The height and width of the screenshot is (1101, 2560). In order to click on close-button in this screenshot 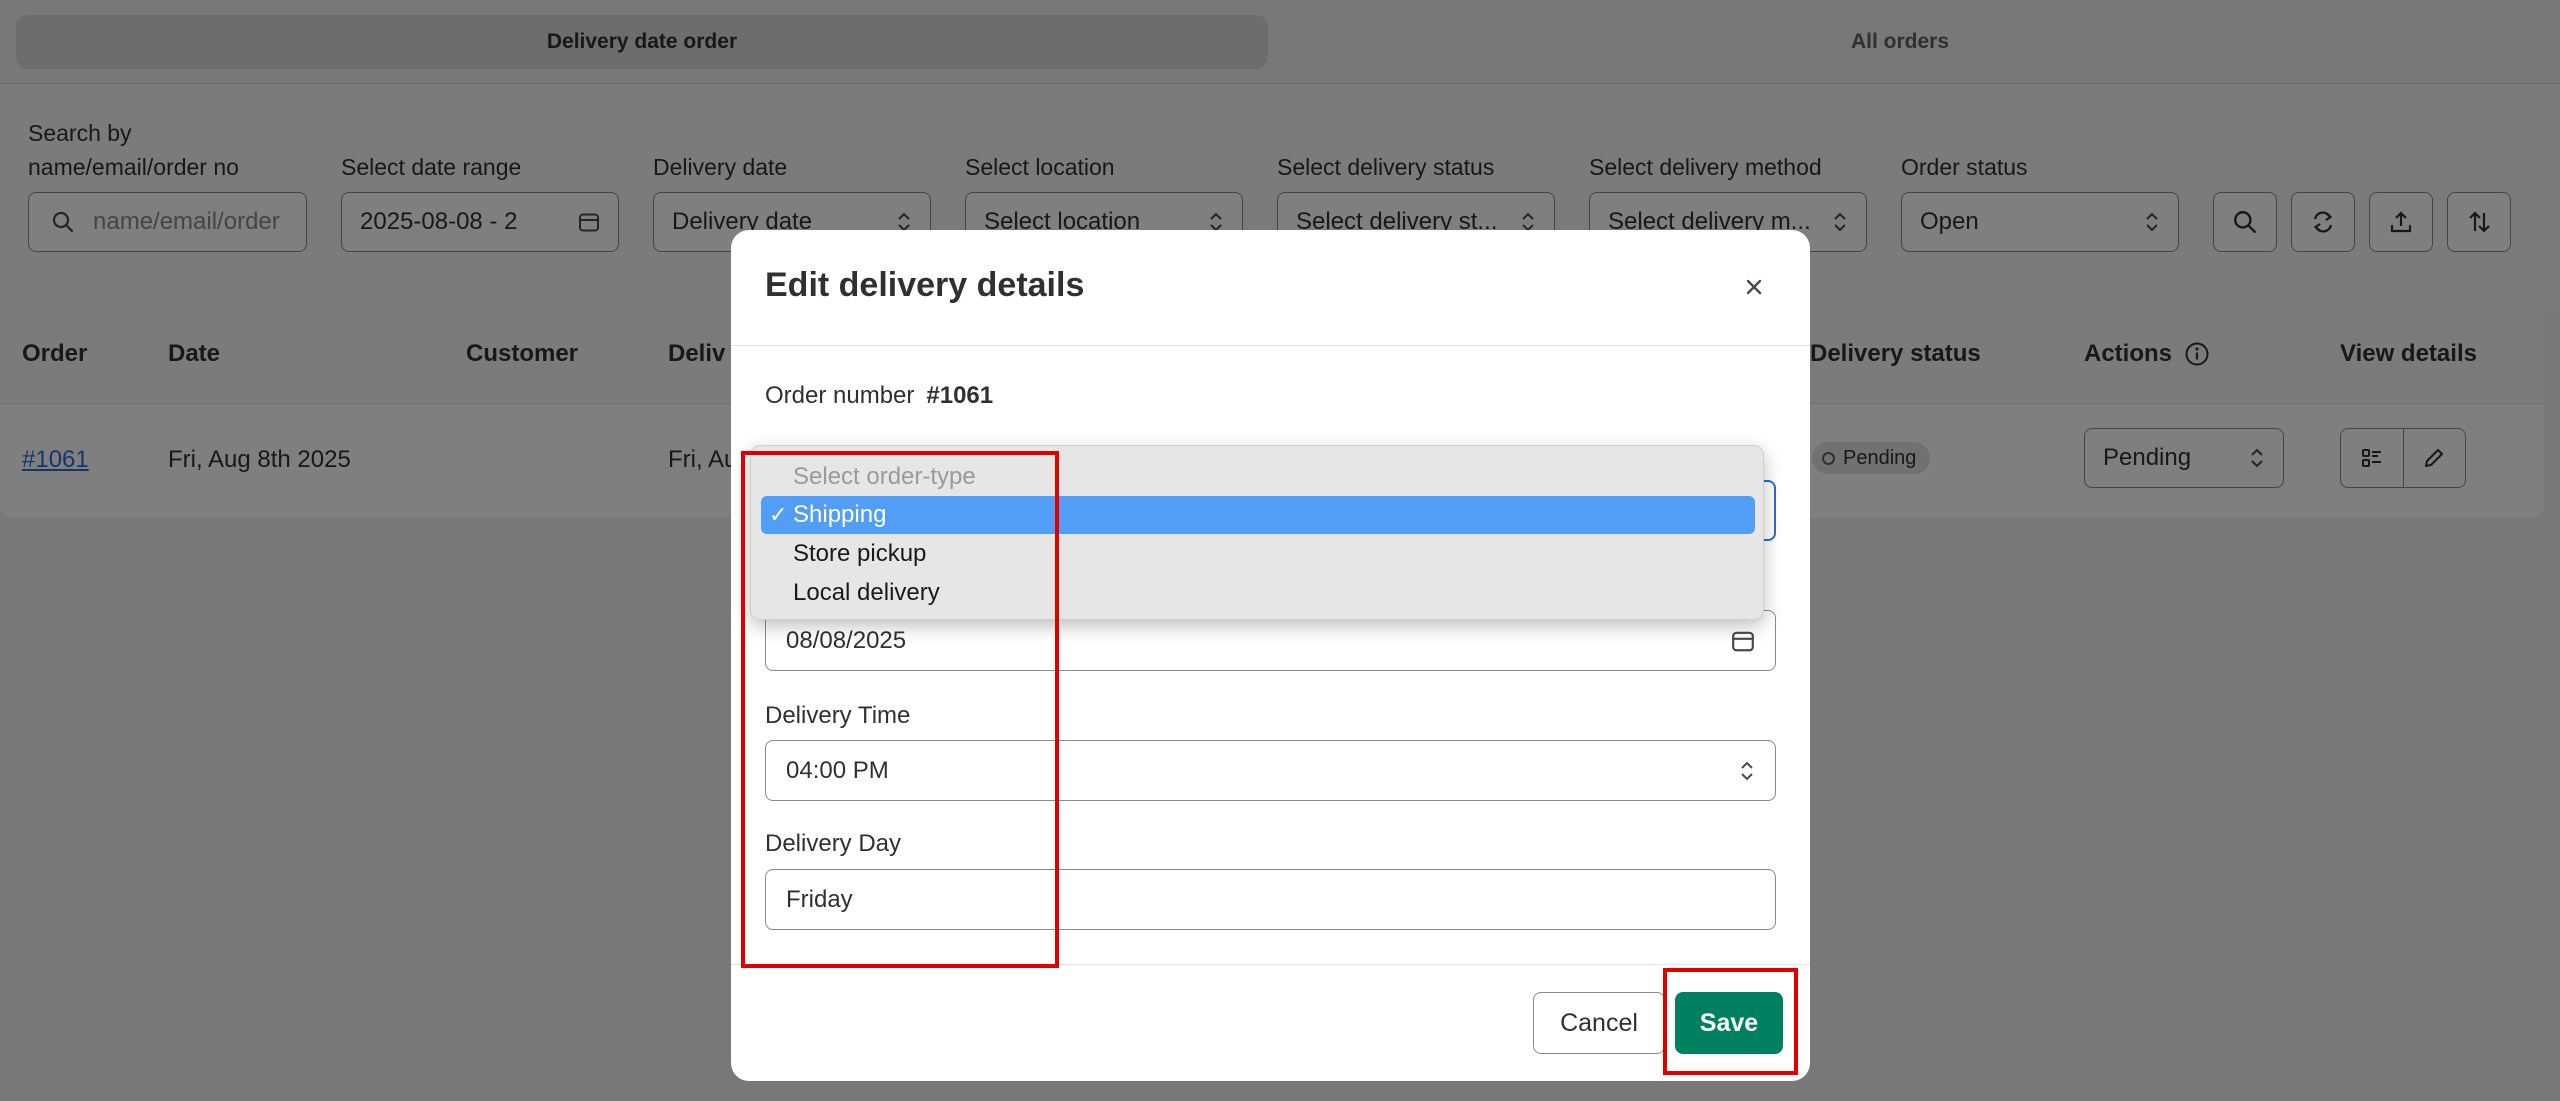, I will do `click(1754, 287)`.